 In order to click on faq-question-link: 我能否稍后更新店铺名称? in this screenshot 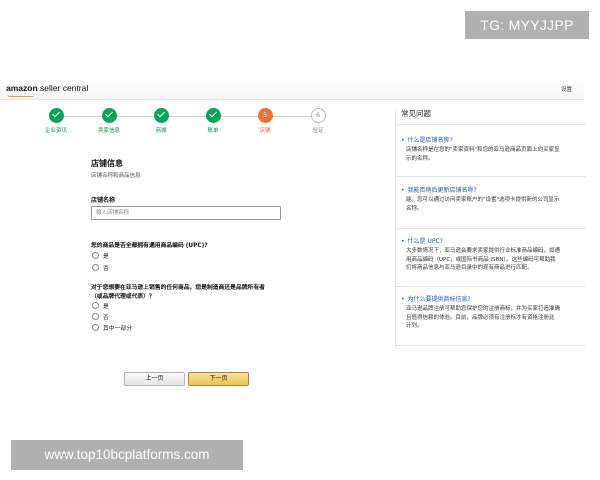, I will do `click(491, 190)`.